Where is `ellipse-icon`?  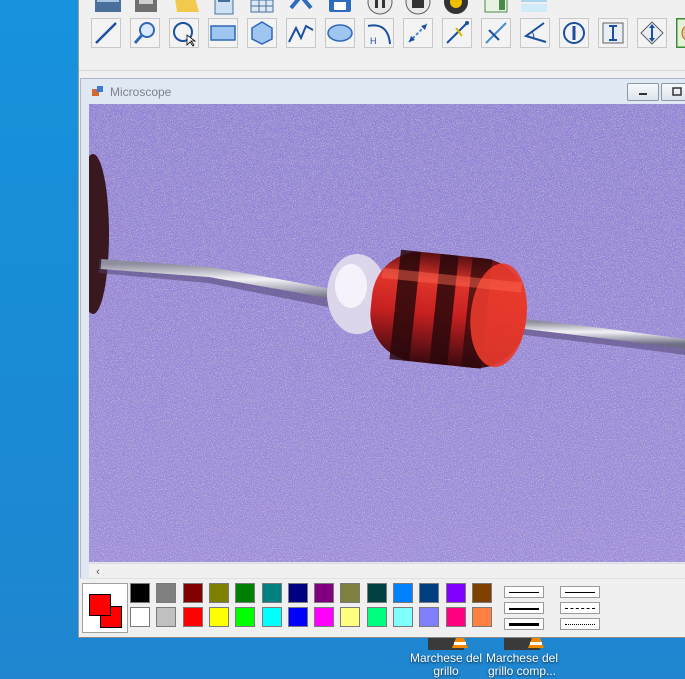 ellipse-icon is located at coordinates (340, 33).